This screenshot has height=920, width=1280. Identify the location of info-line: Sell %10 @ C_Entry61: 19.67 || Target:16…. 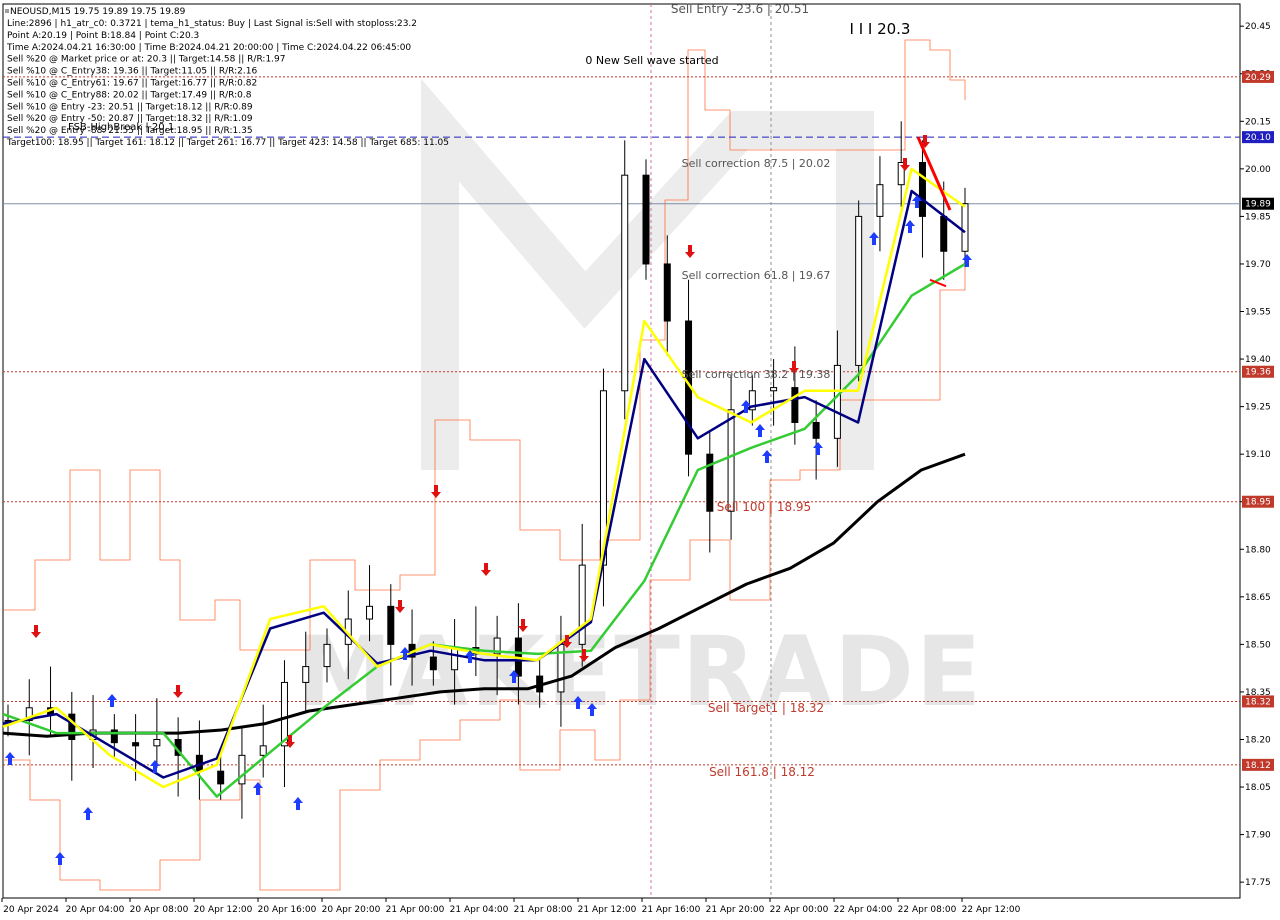
(132, 84).